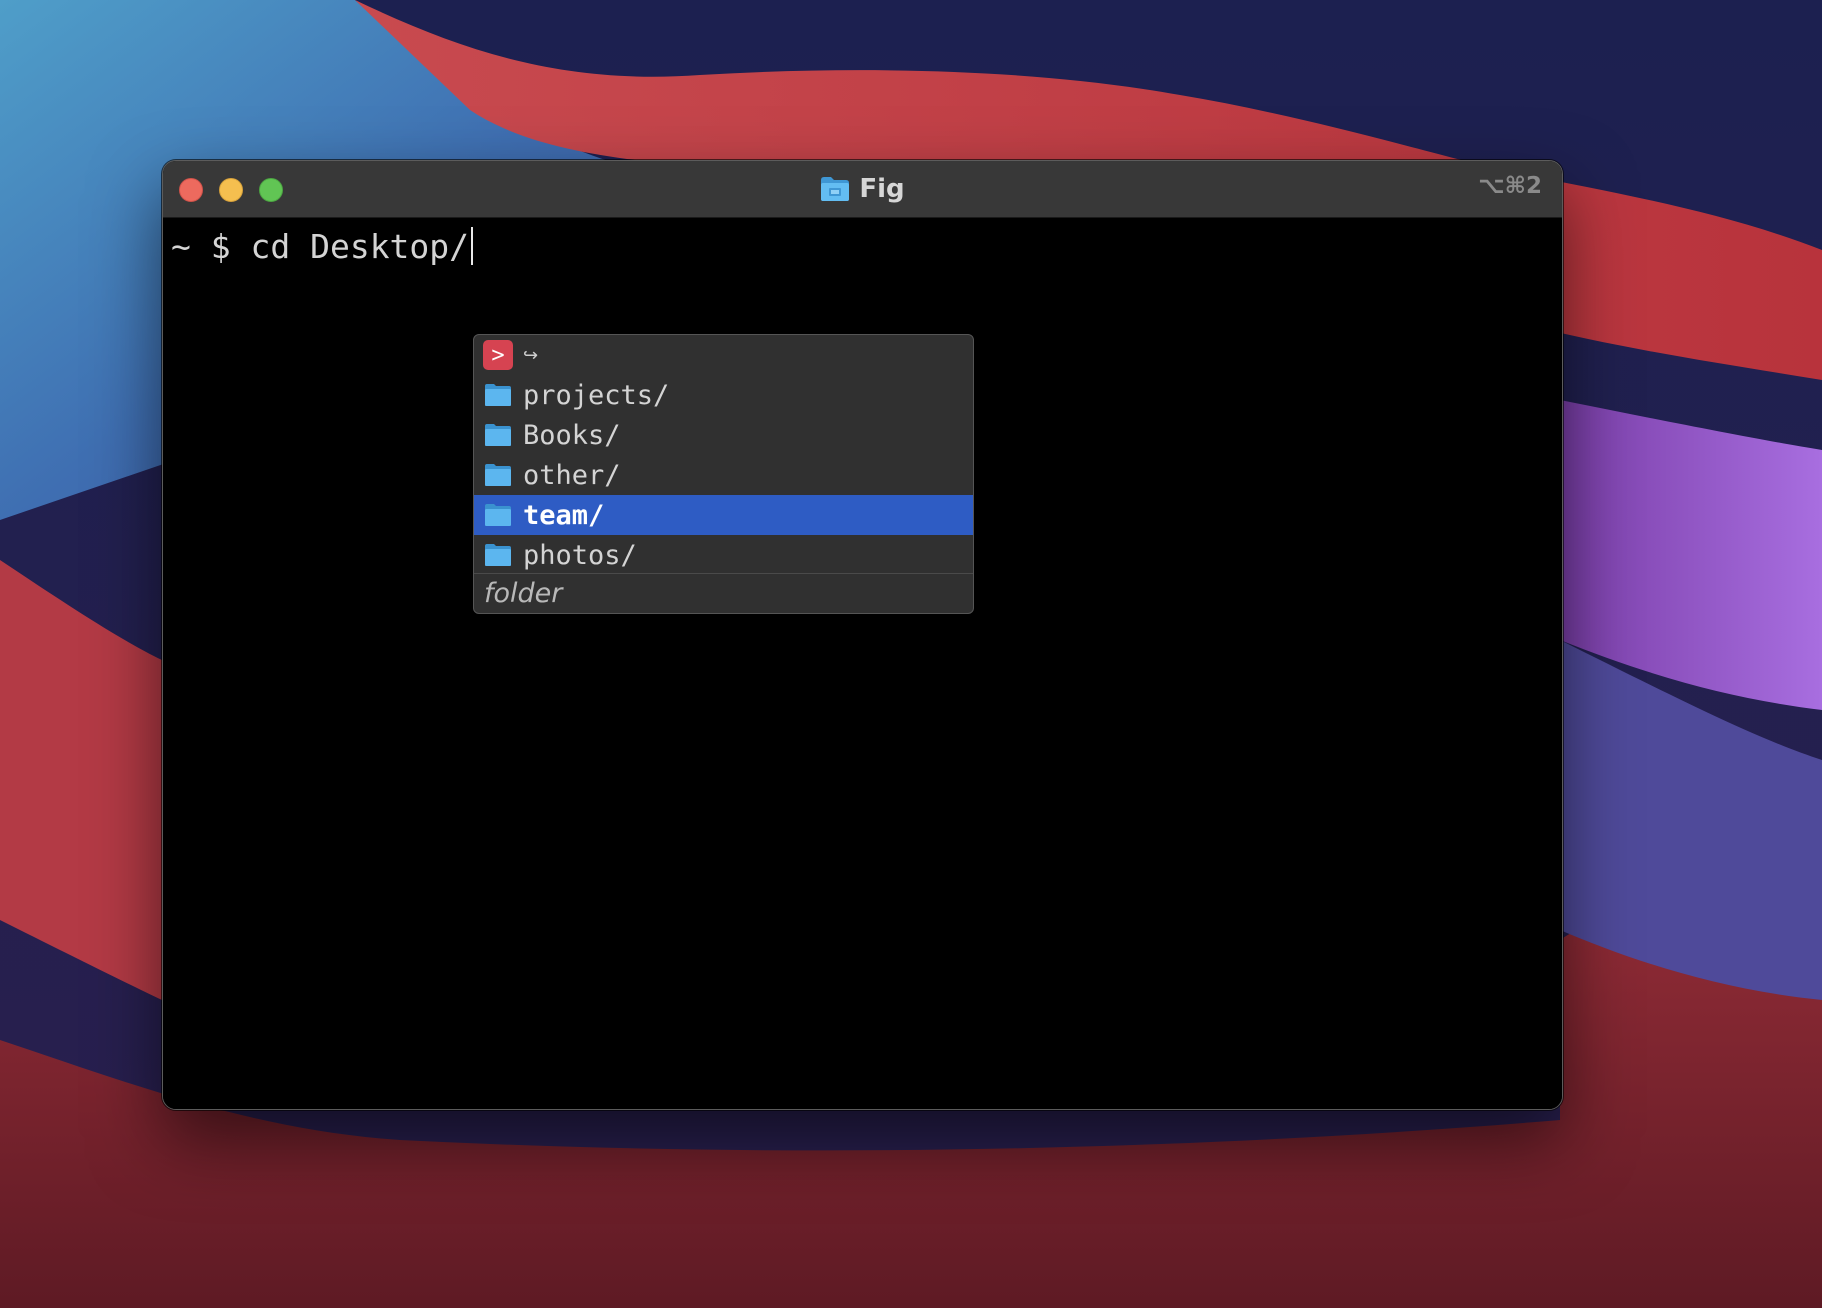 Image resolution: width=1822 pixels, height=1308 pixels. What do you see at coordinates (723, 355) in the screenshot?
I see `autocomplete-header: > ↪` at bounding box center [723, 355].